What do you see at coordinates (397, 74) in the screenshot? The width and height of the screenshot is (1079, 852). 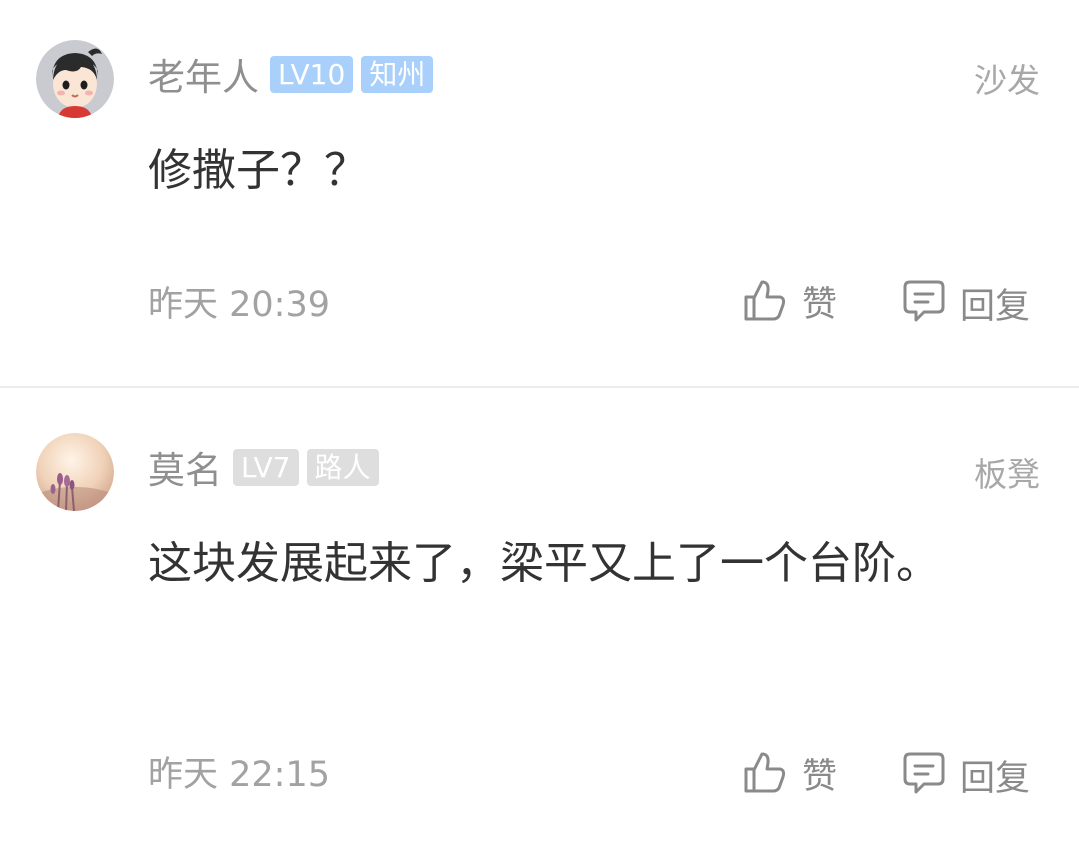 I see `title-badge: 知州` at bounding box center [397, 74].